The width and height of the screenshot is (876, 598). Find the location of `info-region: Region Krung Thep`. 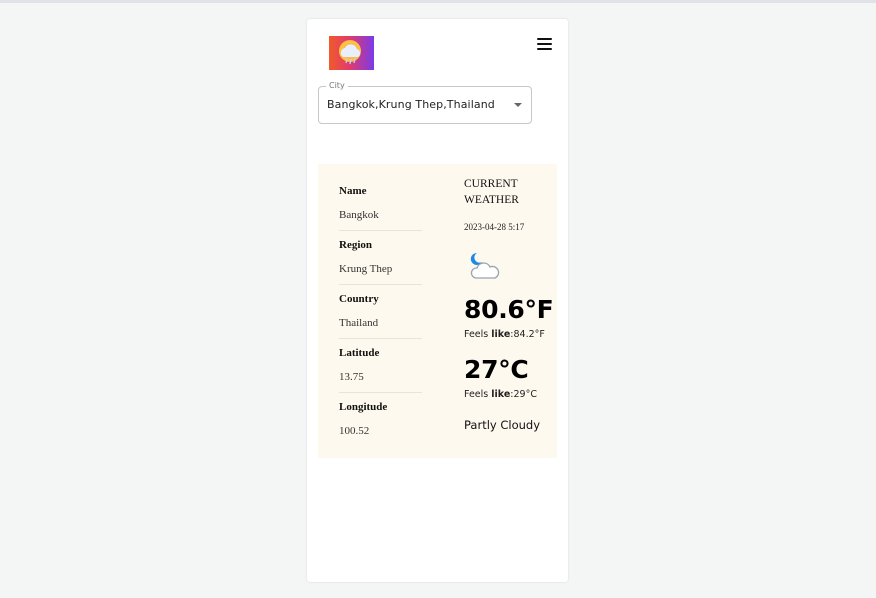

info-region: Region Krung Thep is located at coordinates (380, 258).